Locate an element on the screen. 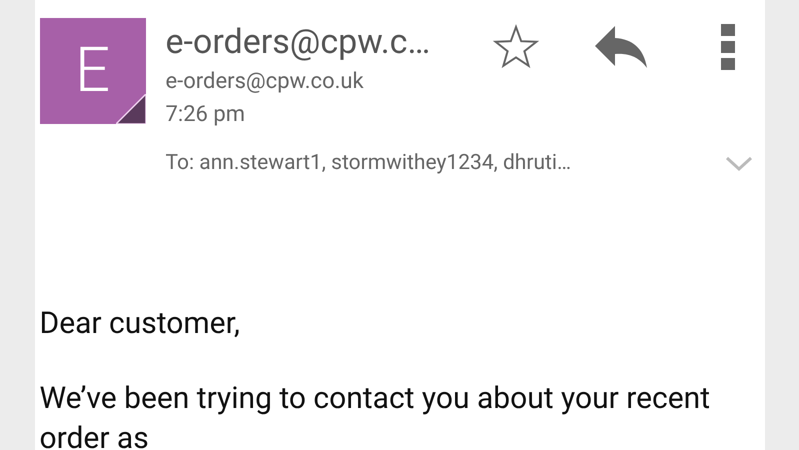 The width and height of the screenshot is (799, 450). message-paragraph: We’ve been trying to contact you about your recent order as is located at coordinates (376, 415).